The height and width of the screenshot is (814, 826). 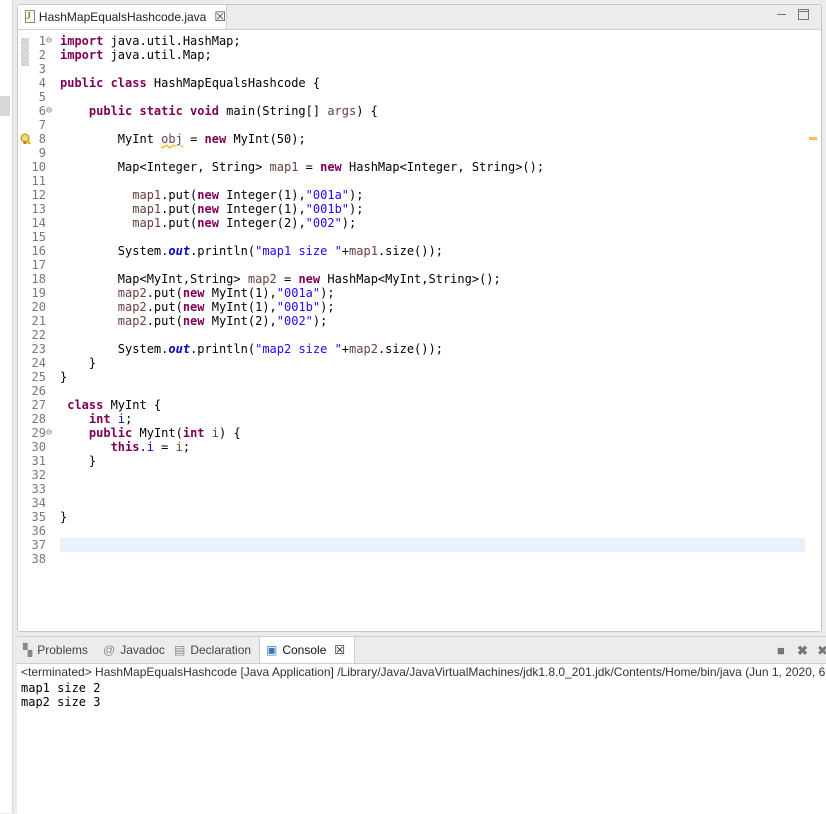 What do you see at coordinates (419, 83) in the screenshot?
I see `code-line: 4 public class HashMapEqualsHashcode {` at bounding box center [419, 83].